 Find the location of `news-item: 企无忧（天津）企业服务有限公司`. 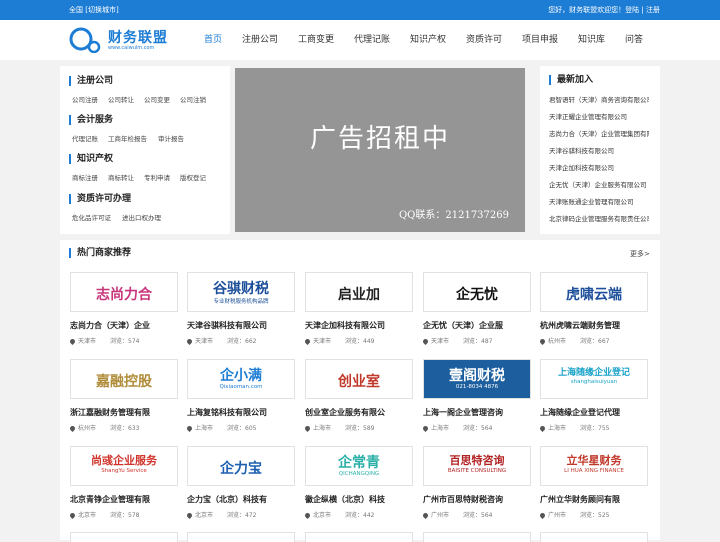

news-item: 企无忧（天津）企业服务有限公司 is located at coordinates (599, 184).